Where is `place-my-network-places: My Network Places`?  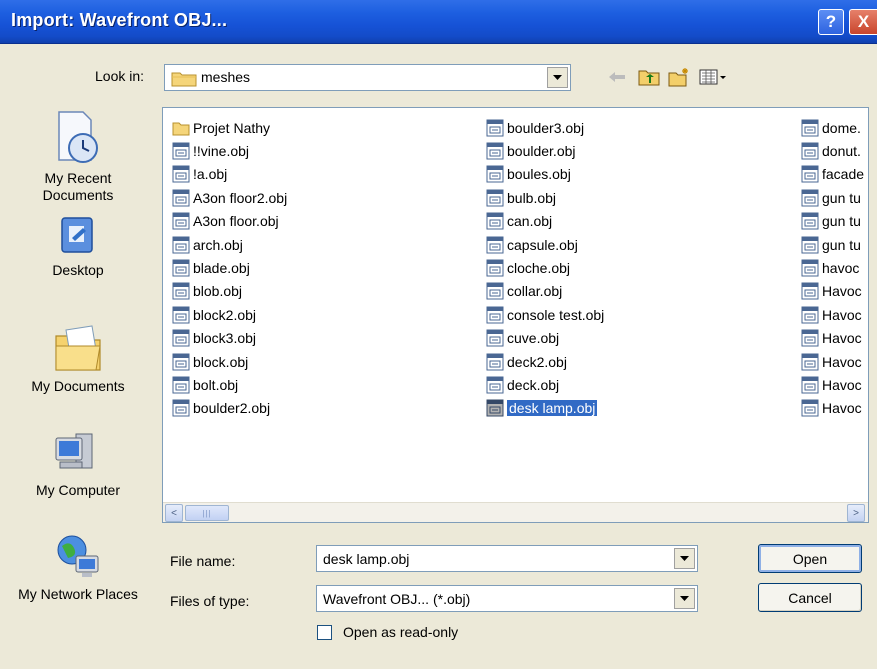
place-my-network-places: My Network Places is located at coordinates (78, 567).